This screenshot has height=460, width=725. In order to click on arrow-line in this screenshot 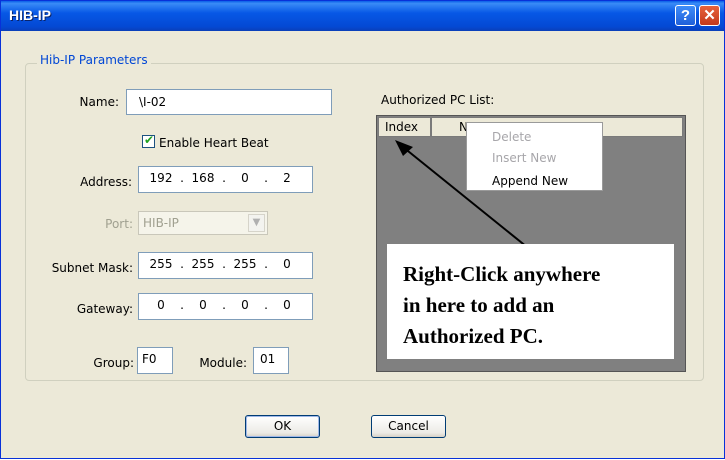, I will do `click(465, 197)`.